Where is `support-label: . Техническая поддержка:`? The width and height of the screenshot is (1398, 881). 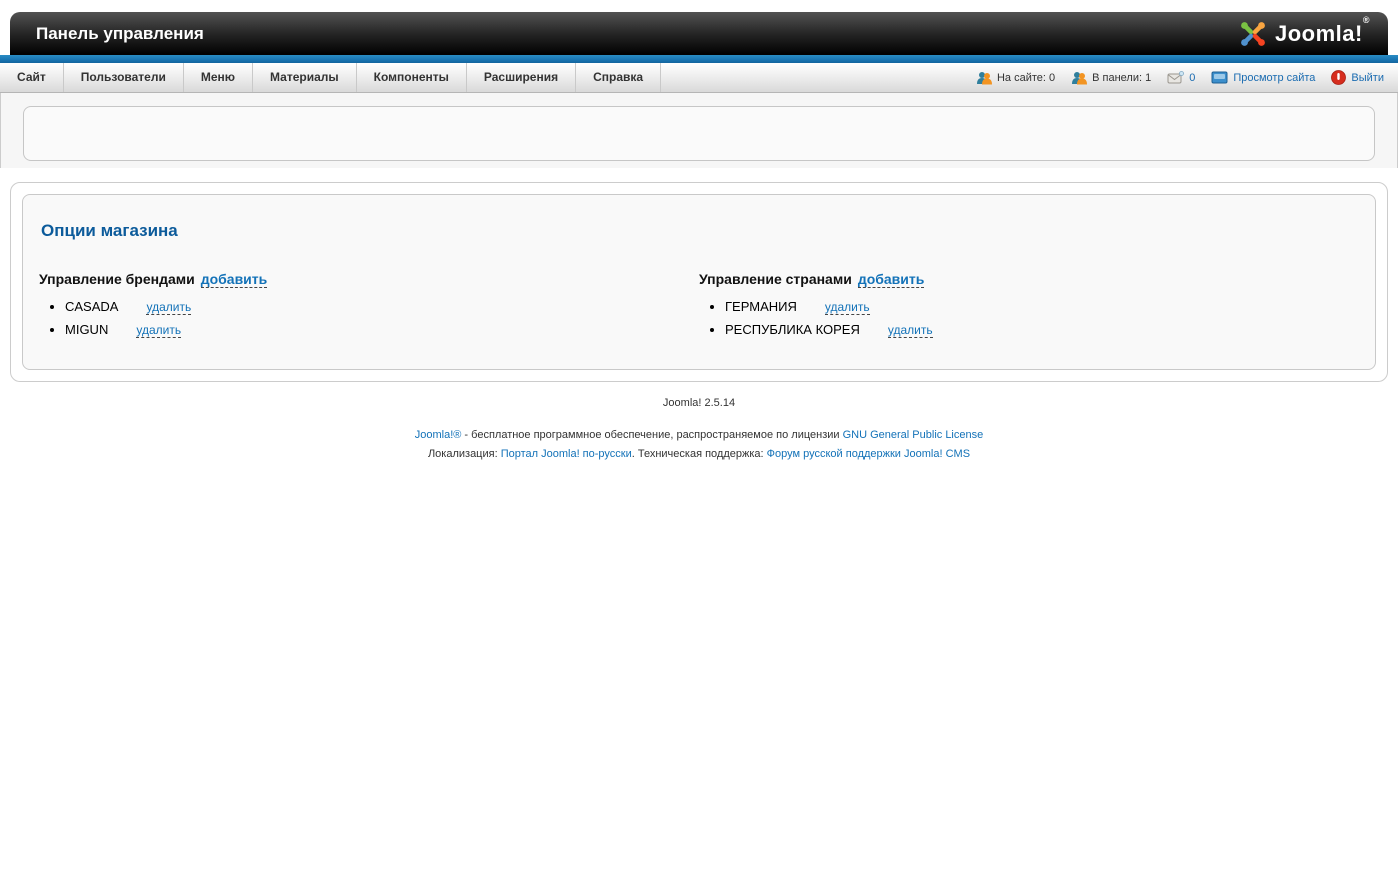
support-label: . Техническая поддержка: is located at coordinates (699, 454).